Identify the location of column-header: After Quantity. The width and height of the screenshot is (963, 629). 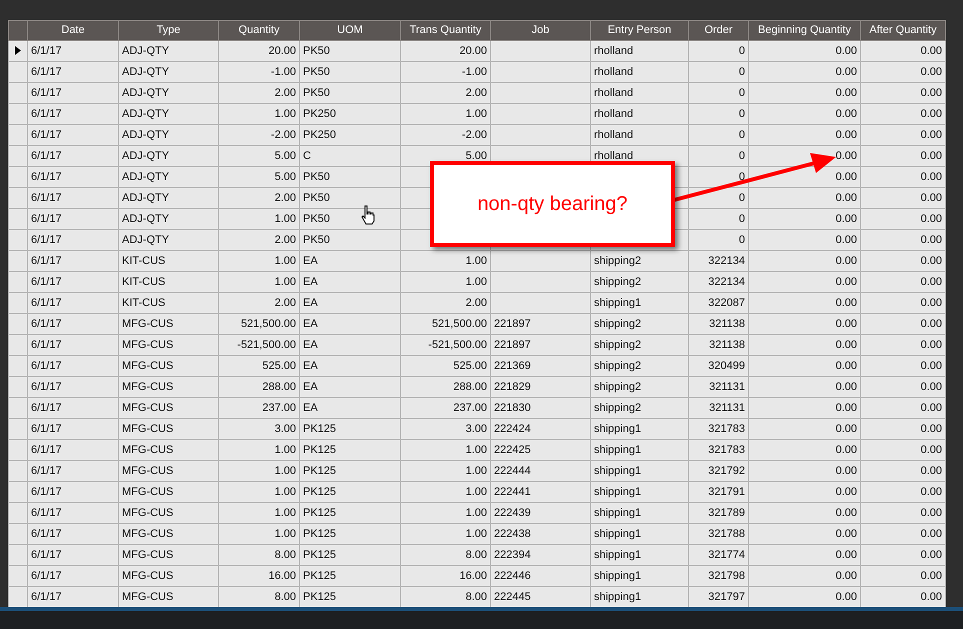
(903, 30).